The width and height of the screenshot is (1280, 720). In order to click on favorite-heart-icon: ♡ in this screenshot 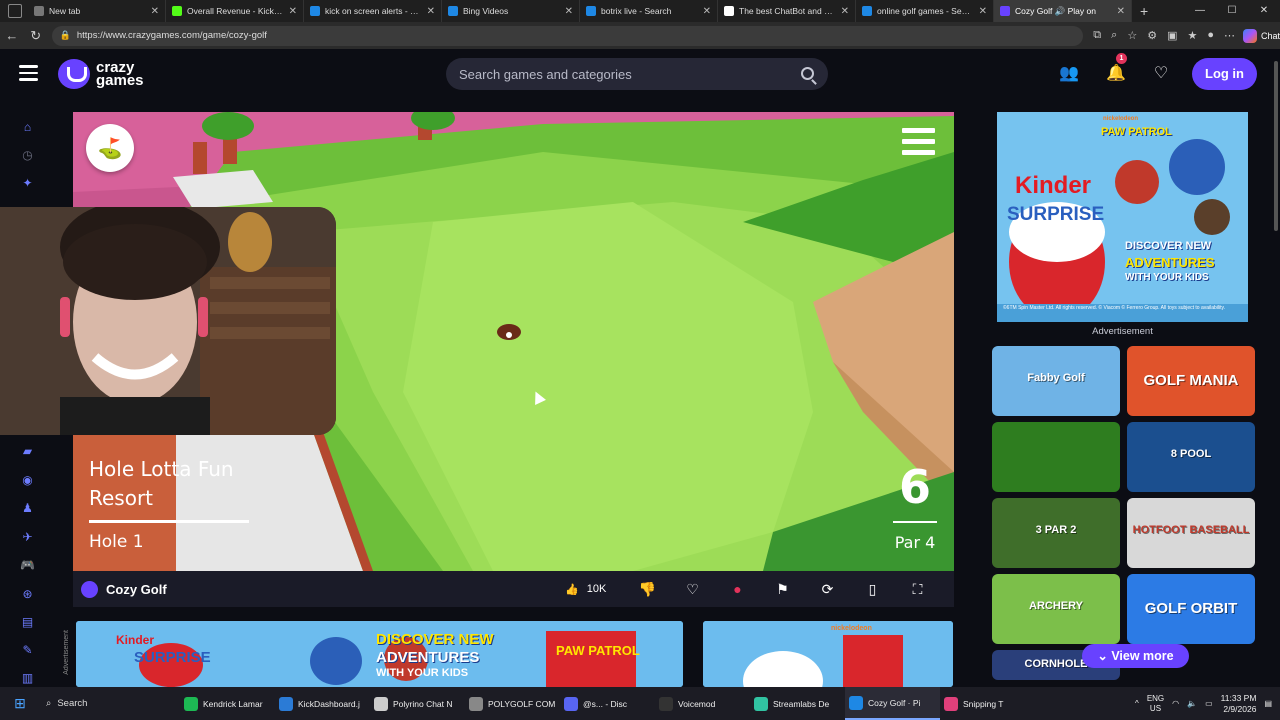, I will do `click(692, 589)`.